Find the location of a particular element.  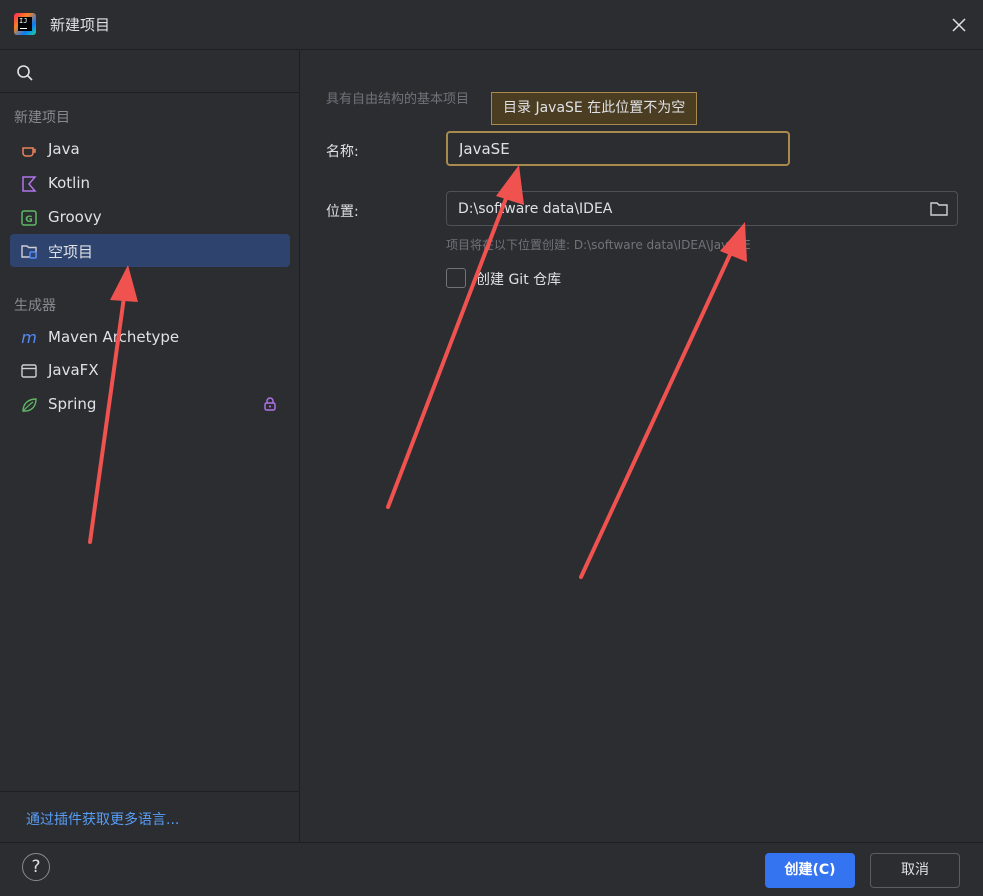

location-hint: 项目将在以下位置创建: D:\software data\IDEA\JavaSE is located at coordinates (598, 245).